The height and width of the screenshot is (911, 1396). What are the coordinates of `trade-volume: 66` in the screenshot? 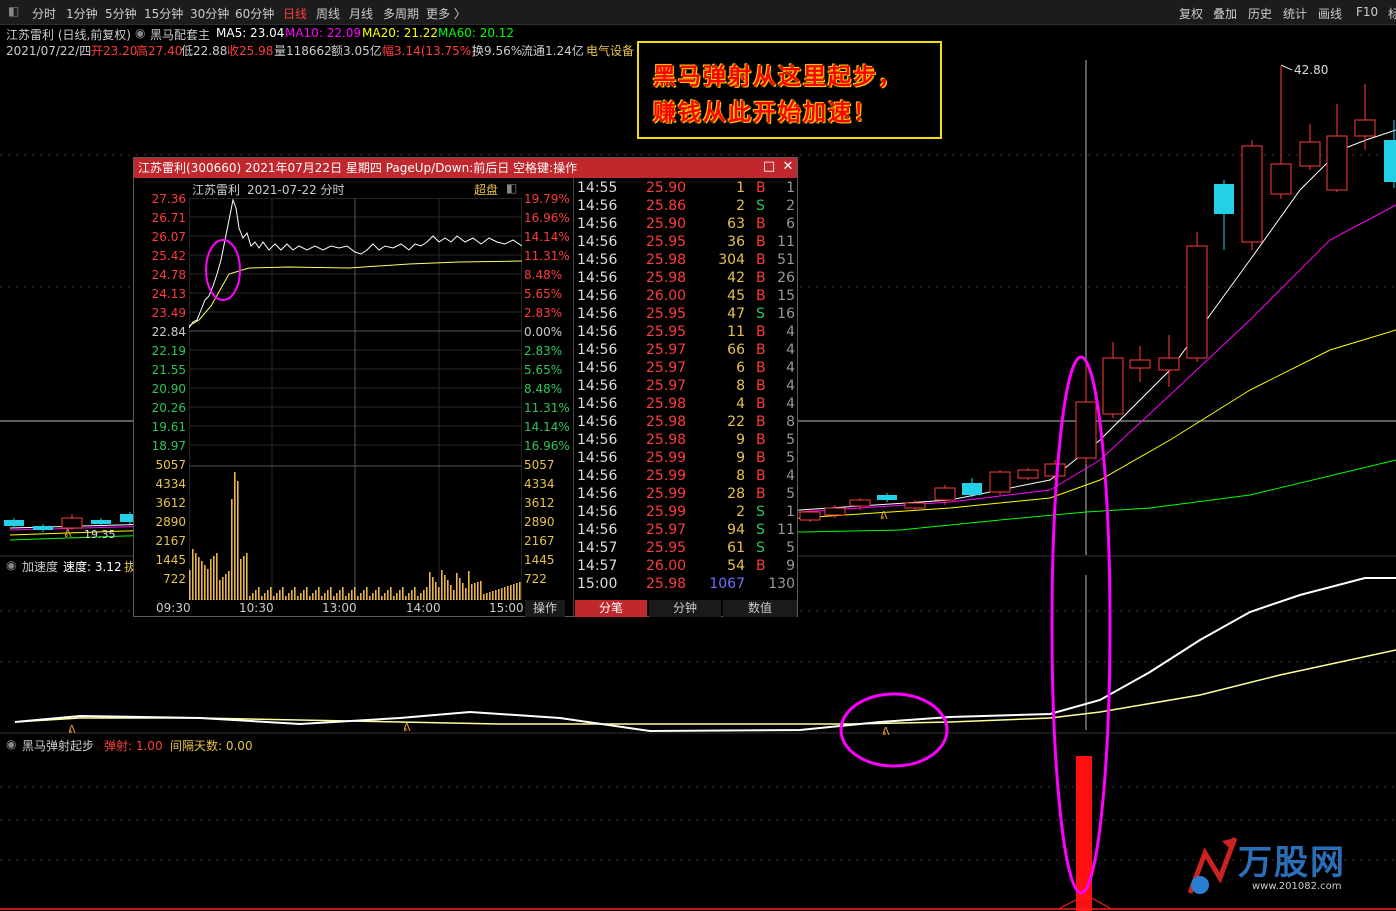 It's located at (736, 350).